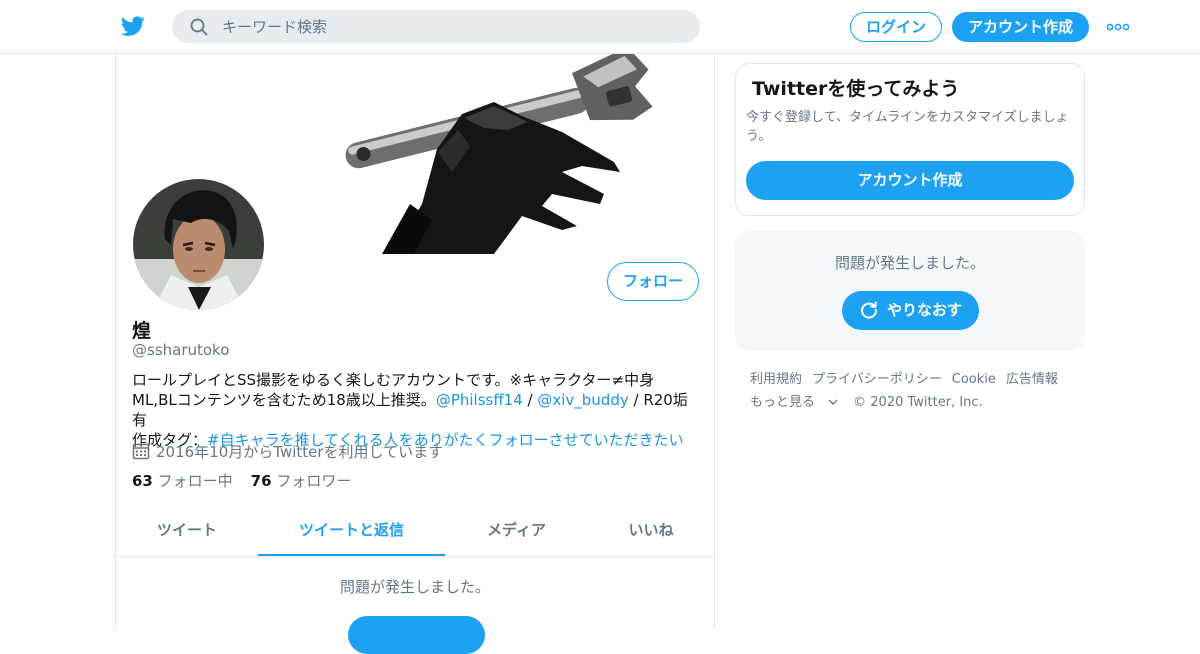  What do you see at coordinates (582, 400) in the screenshot?
I see `bio-mention-link: @xiv_buddy` at bounding box center [582, 400].